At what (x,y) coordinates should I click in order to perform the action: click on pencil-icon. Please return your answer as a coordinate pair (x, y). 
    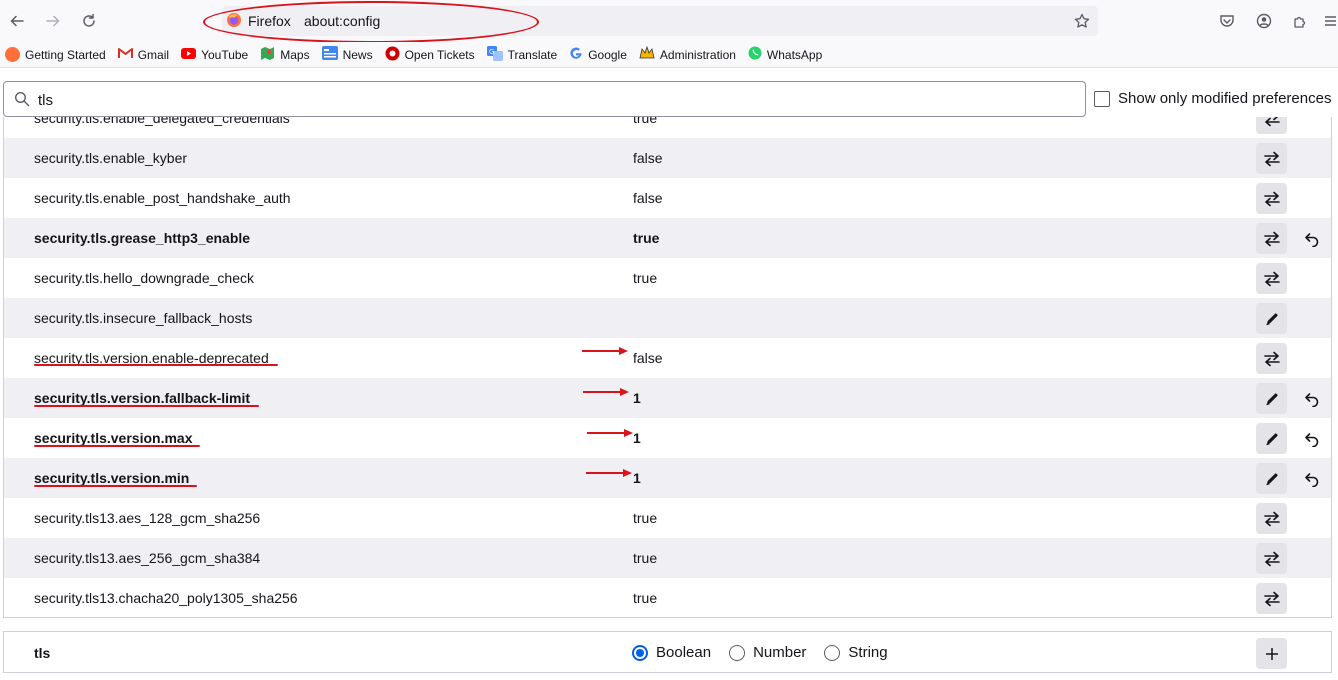
    Looking at the image, I should click on (1272, 399).